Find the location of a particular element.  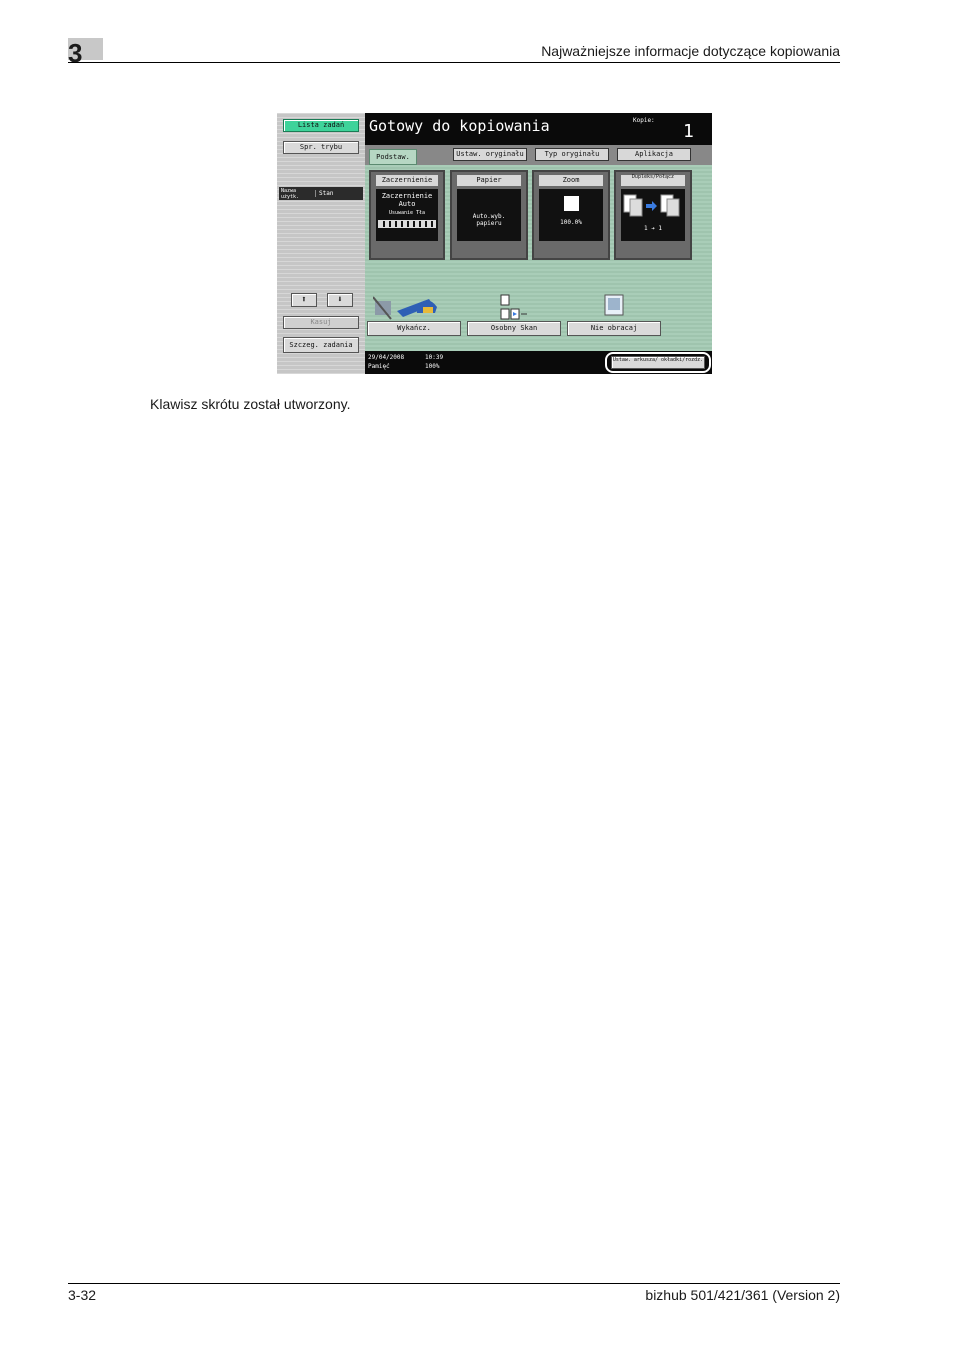

density-value: Zaczernienie Auto is located at coordinates (407, 200).